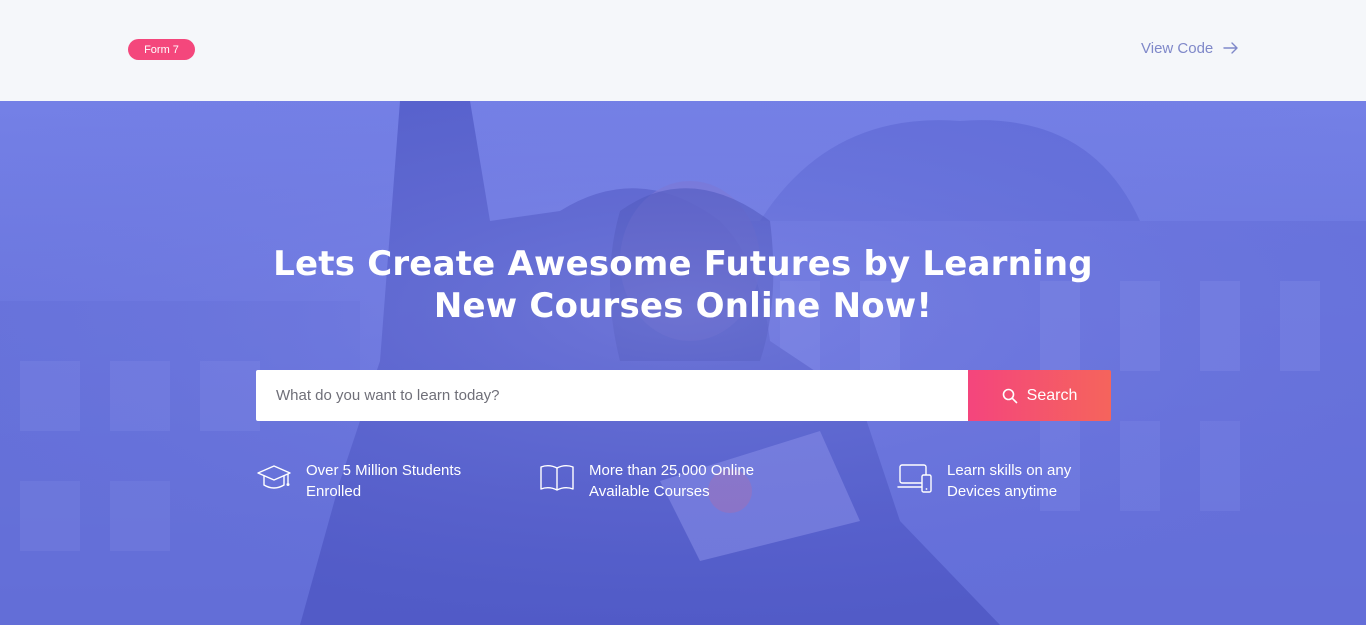 The image size is (1366, 625). I want to click on view-code-link: View Code, so click(1190, 48).